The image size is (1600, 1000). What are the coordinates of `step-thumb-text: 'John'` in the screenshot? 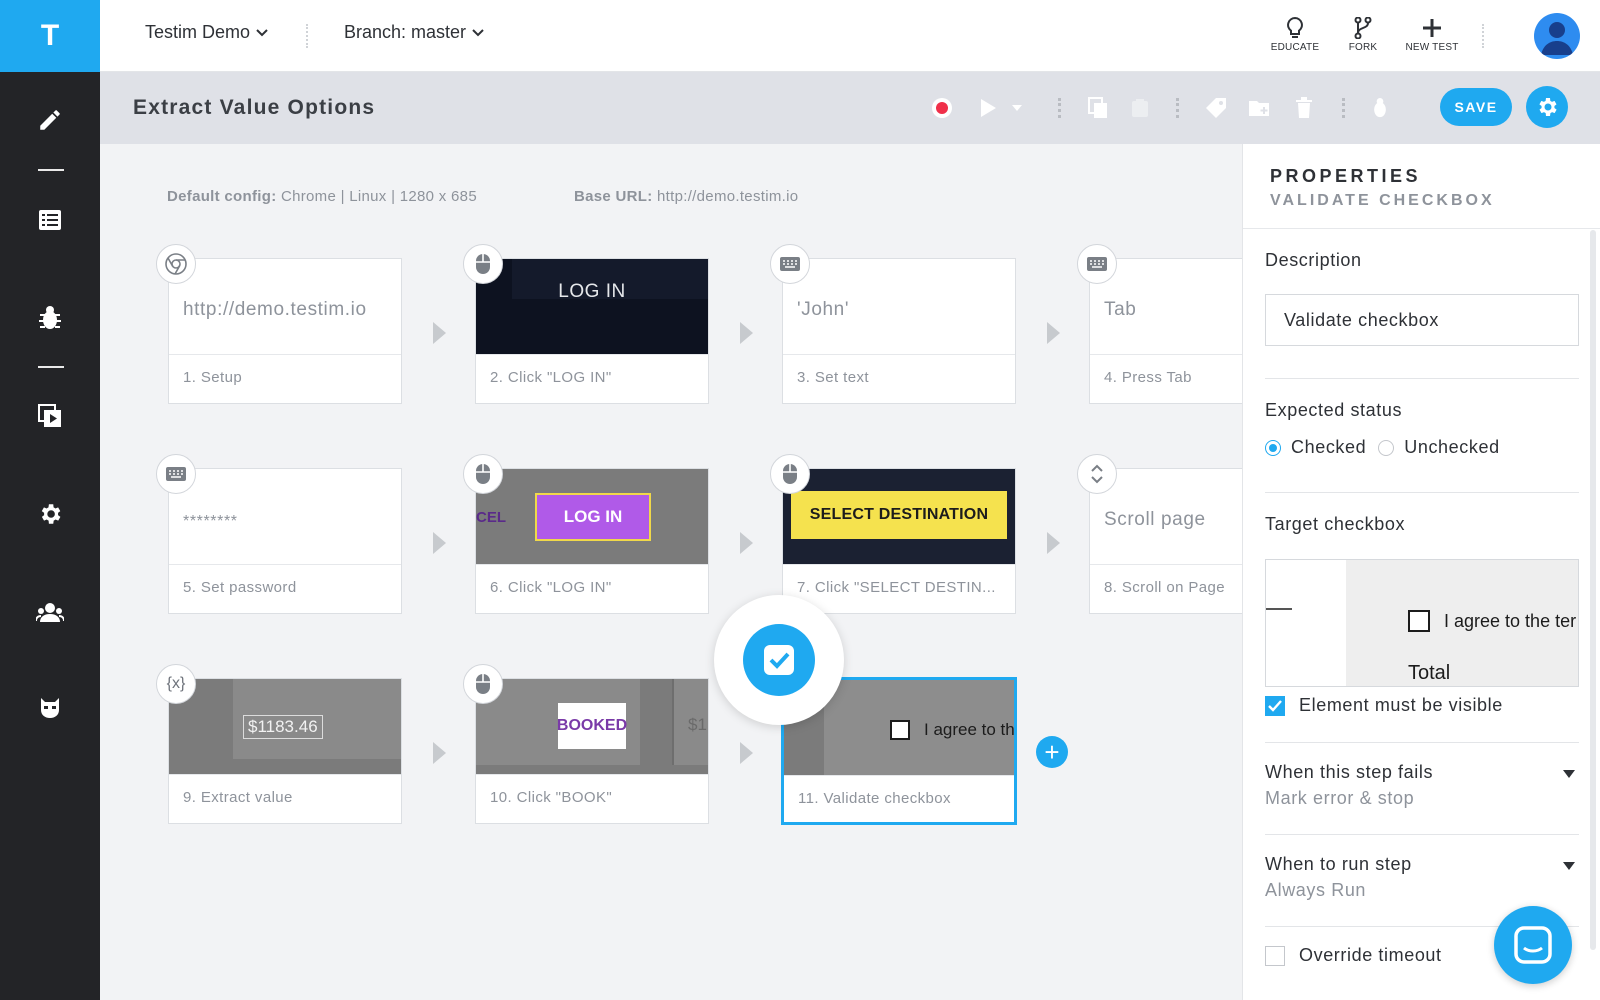 It's located at (823, 309).